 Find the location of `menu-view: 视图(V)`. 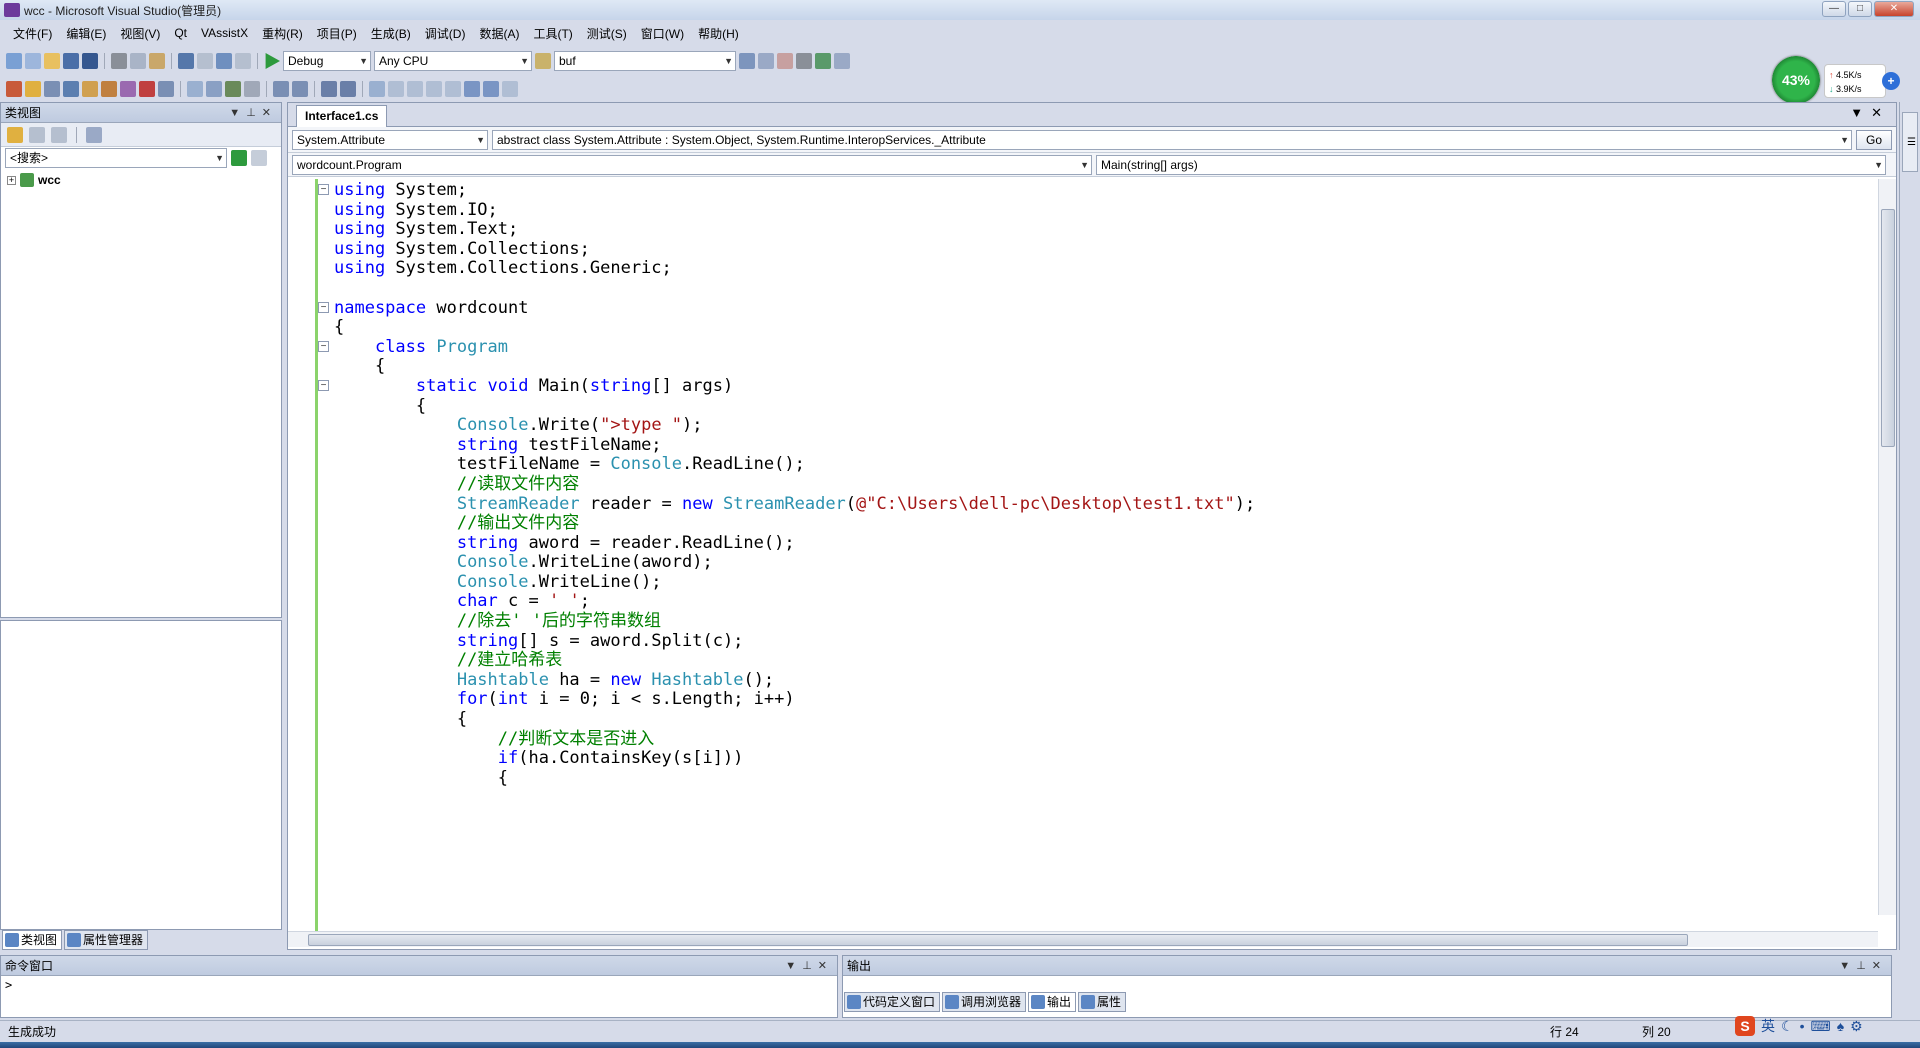

menu-view: 视图(V) is located at coordinates (140, 33).